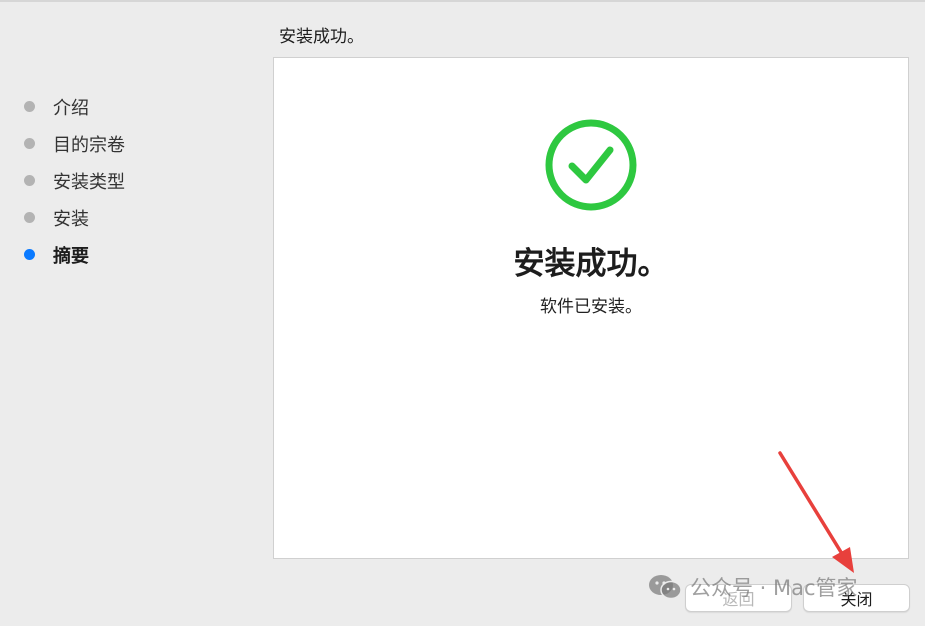 Image resolution: width=925 pixels, height=626 pixels. Describe the element at coordinates (591, 264) in the screenshot. I see `success-heading: 安装成功。` at that location.